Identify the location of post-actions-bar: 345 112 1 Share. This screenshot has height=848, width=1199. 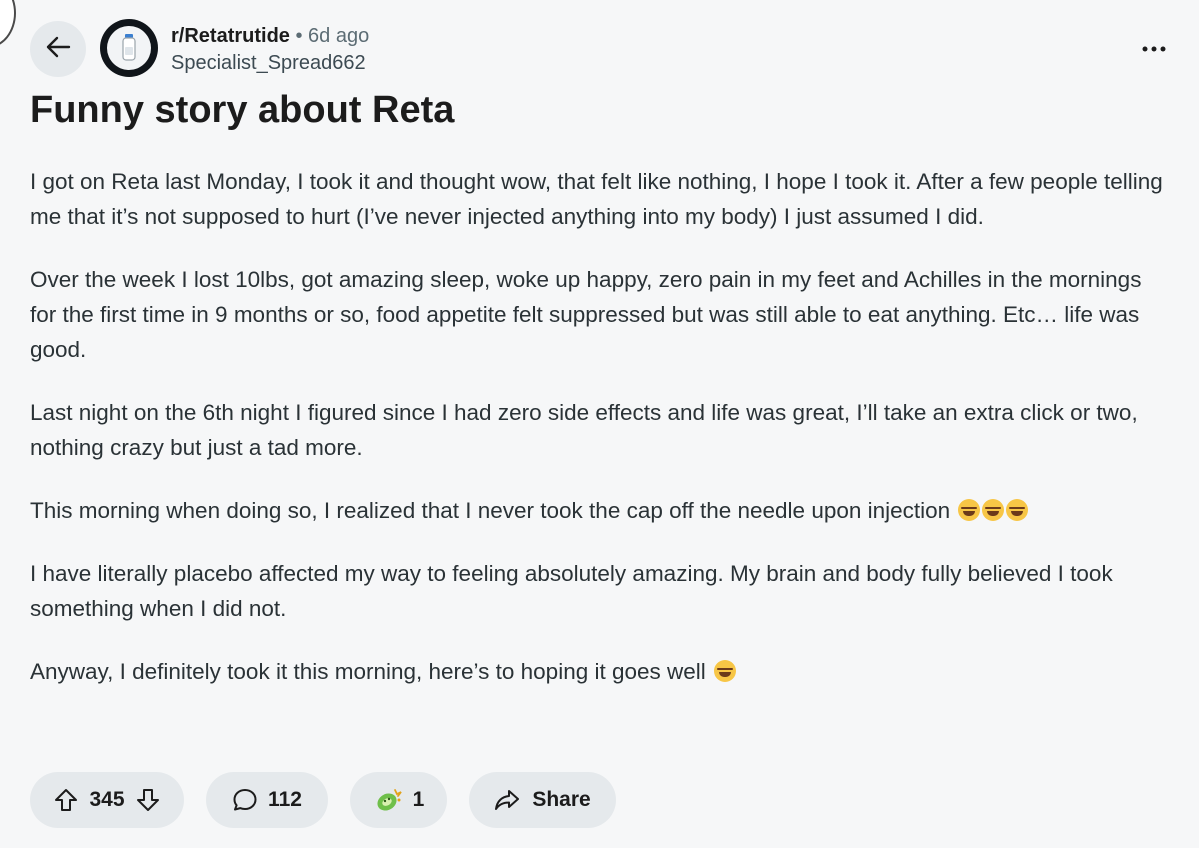
(323, 800).